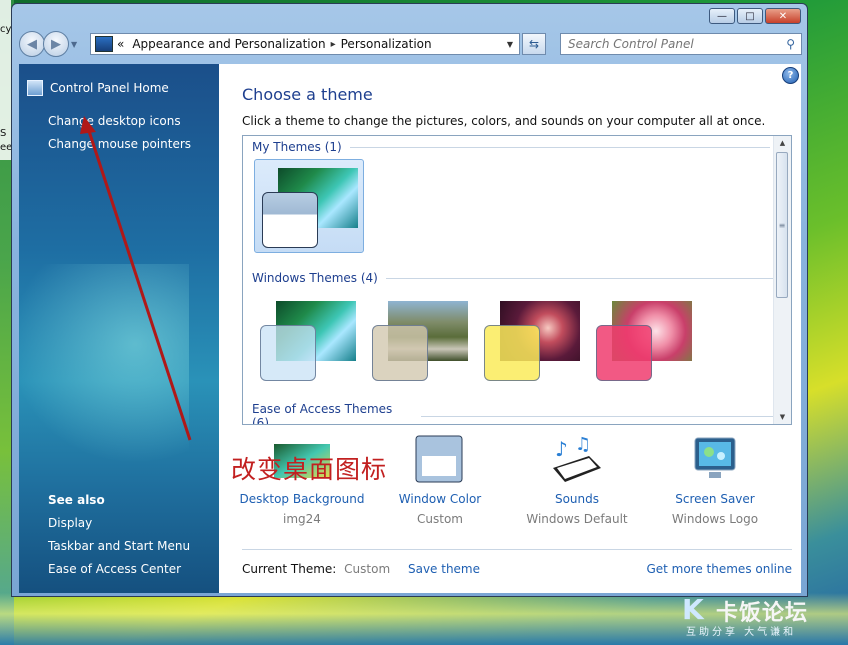 The image size is (848, 645). I want to click on theme-list-scrollbar: ▲ ≡ ▼, so click(782, 280).